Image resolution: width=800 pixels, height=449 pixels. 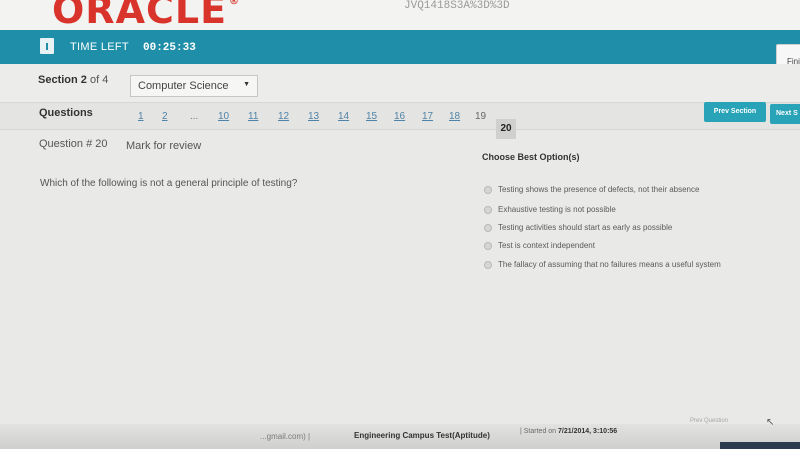 What do you see at coordinates (770, 422) in the screenshot?
I see `mouse-cursor-icon: ↖` at bounding box center [770, 422].